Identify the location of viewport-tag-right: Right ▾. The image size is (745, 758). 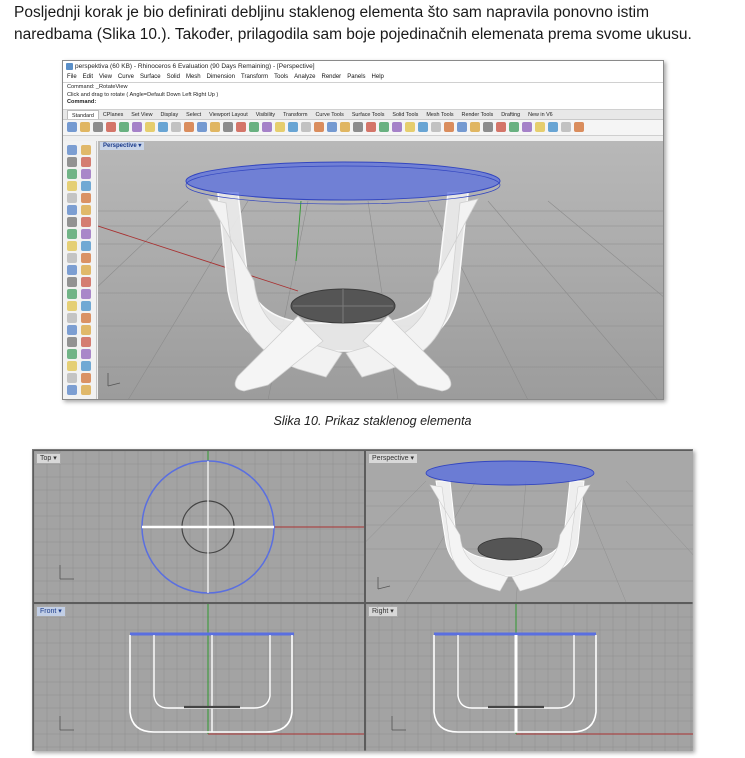
(383, 611).